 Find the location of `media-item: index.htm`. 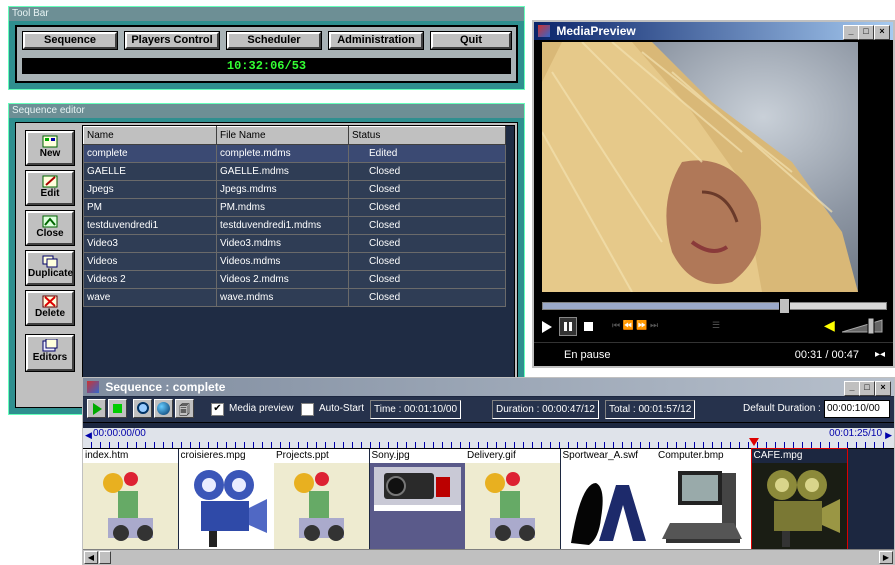

media-item: index.htm is located at coordinates (130, 499).